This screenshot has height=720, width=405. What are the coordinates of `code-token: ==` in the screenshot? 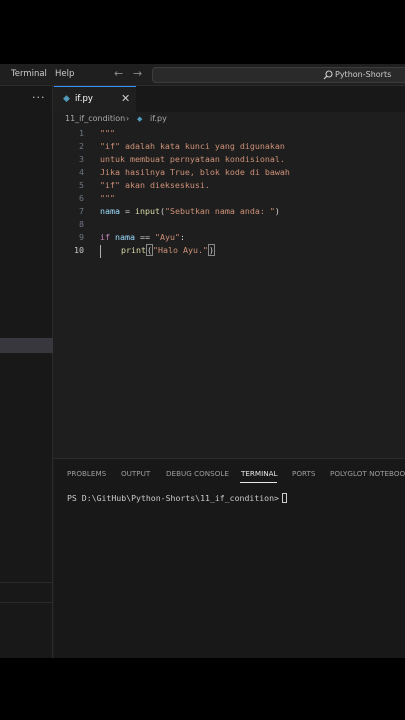 It's located at (144, 237).